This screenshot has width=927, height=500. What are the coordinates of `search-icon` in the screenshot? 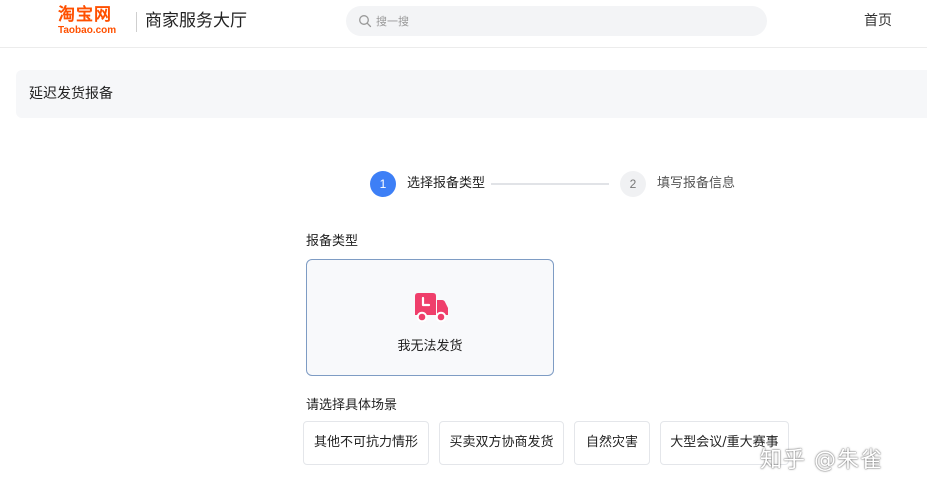 It's located at (365, 21).